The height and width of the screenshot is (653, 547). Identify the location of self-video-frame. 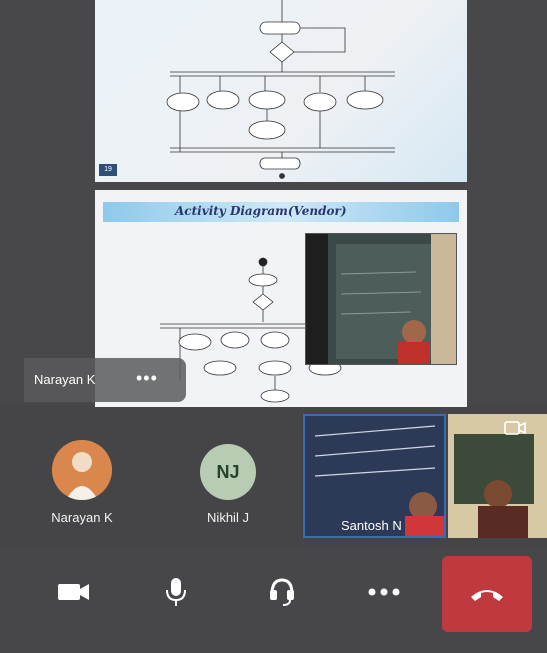
(497, 476).